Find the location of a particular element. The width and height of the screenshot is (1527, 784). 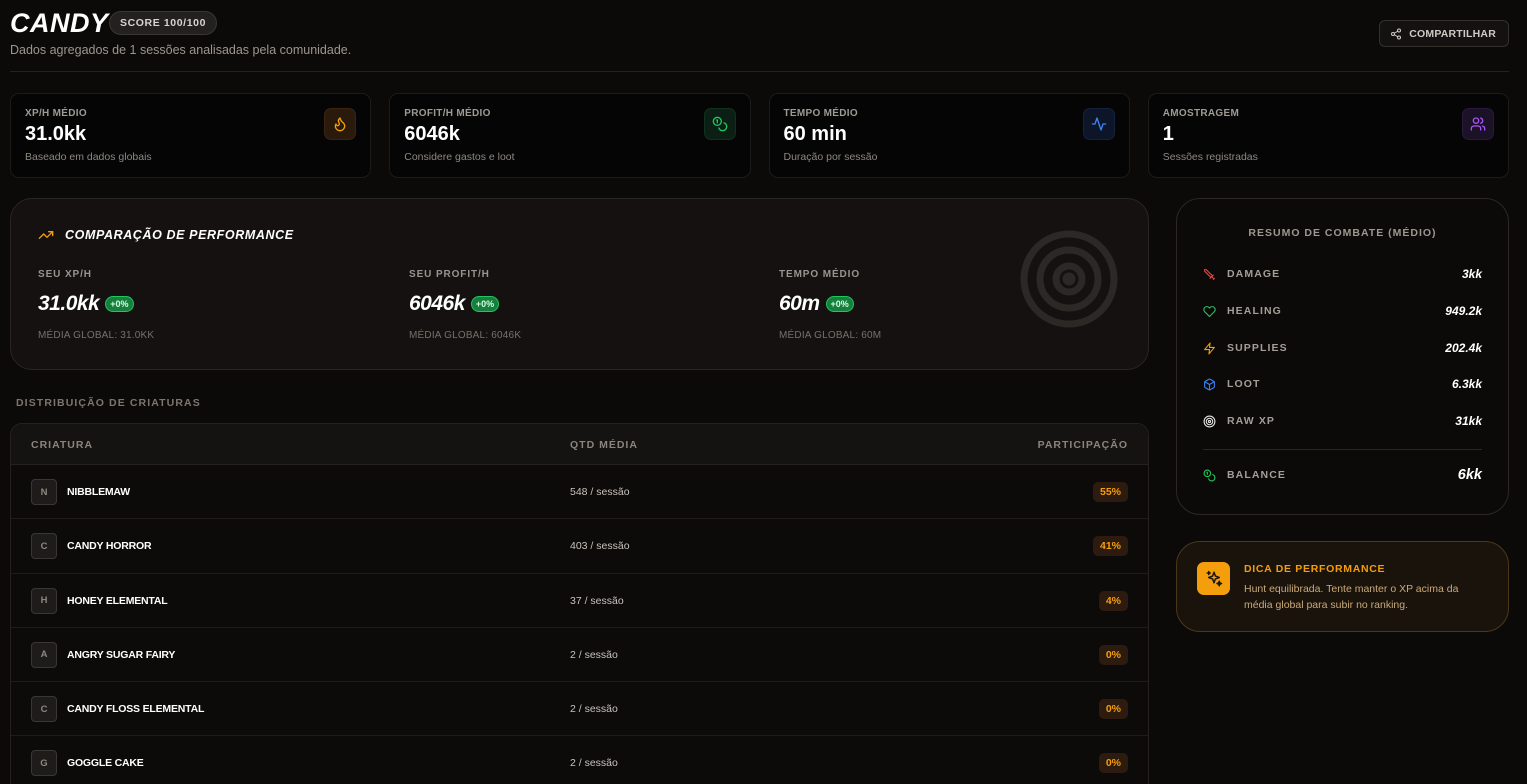

creature-name: CANDY FLOSS ELEMENTAL is located at coordinates (136, 709).